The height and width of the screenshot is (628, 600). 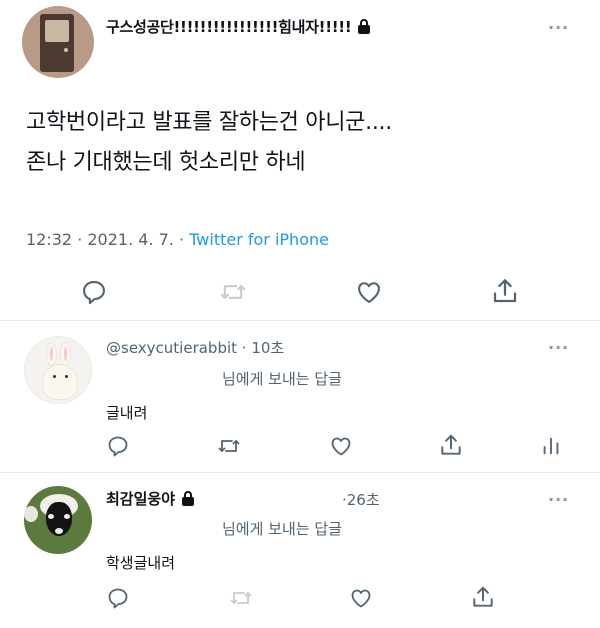 I want to click on reply-header: @sexycutierabbit · 10초, so click(x=195, y=348).